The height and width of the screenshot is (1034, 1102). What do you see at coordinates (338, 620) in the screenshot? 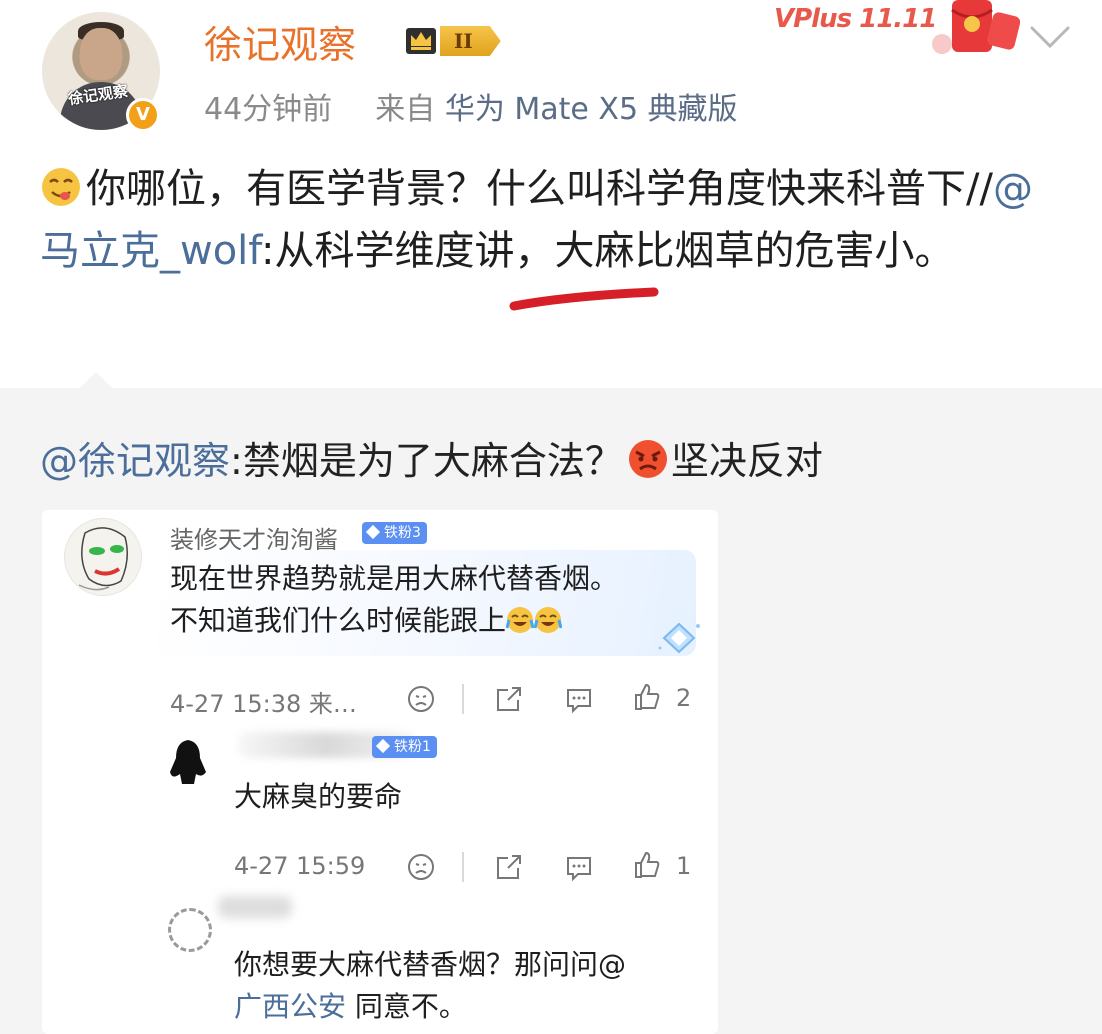
I see `comment-text-line2-text: 不知道我们什么时候能跟上` at bounding box center [338, 620].